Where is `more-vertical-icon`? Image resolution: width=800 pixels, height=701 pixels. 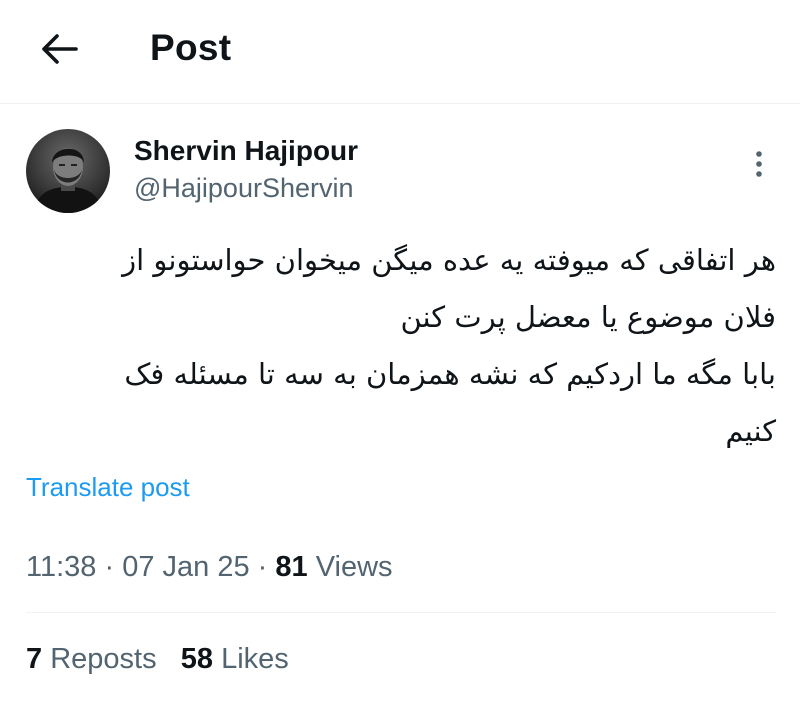
more-vertical-icon is located at coordinates (759, 164).